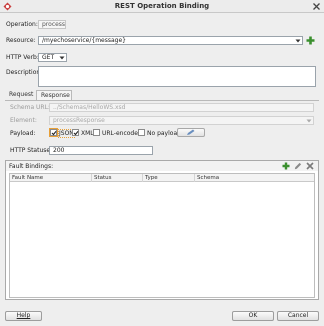  I want to click on element-select: processResponse, so click(181, 120).